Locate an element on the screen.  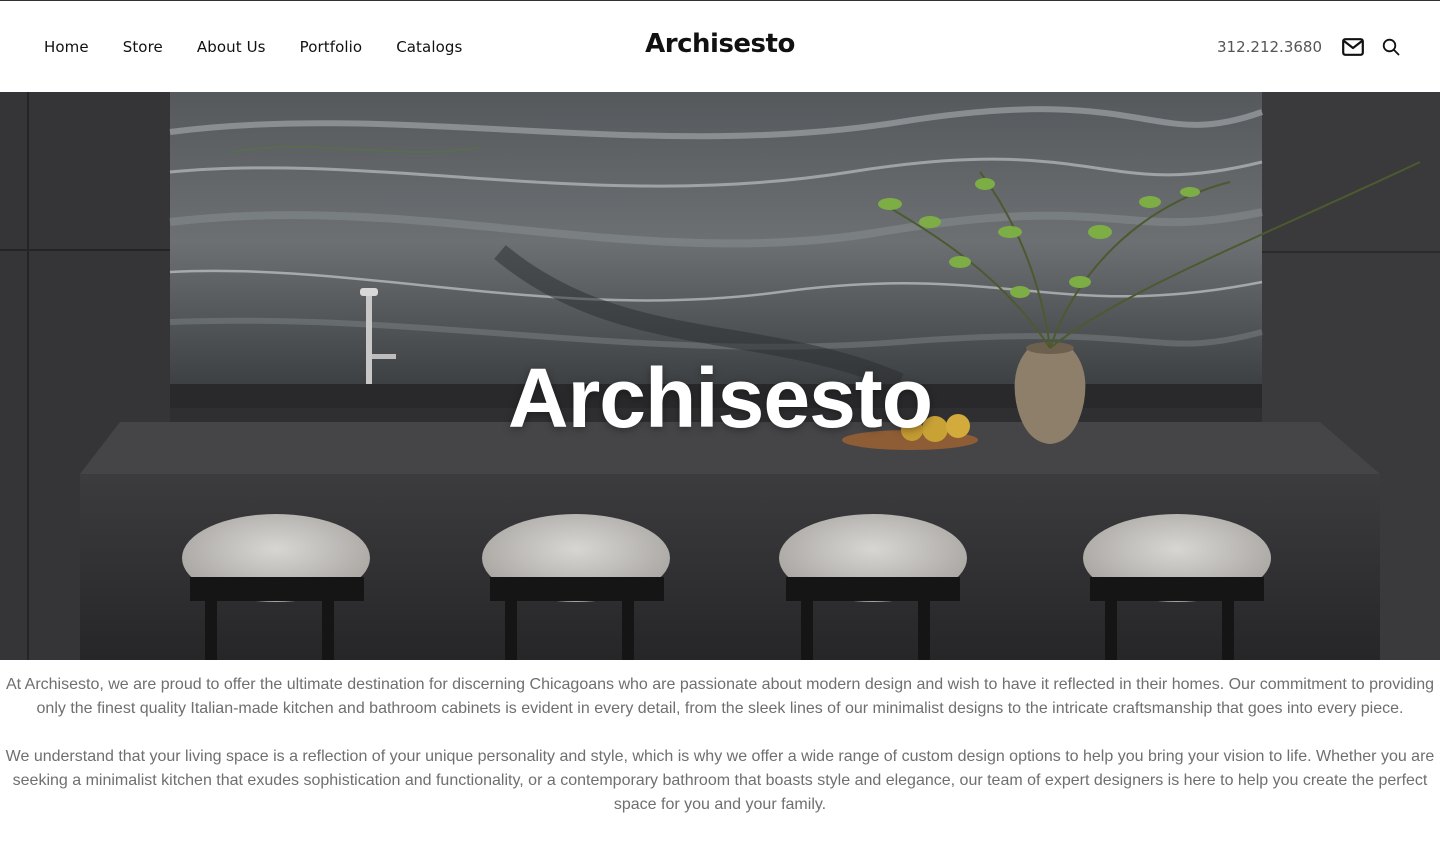
phone-link: 312.212.3680 is located at coordinates (1269, 47).